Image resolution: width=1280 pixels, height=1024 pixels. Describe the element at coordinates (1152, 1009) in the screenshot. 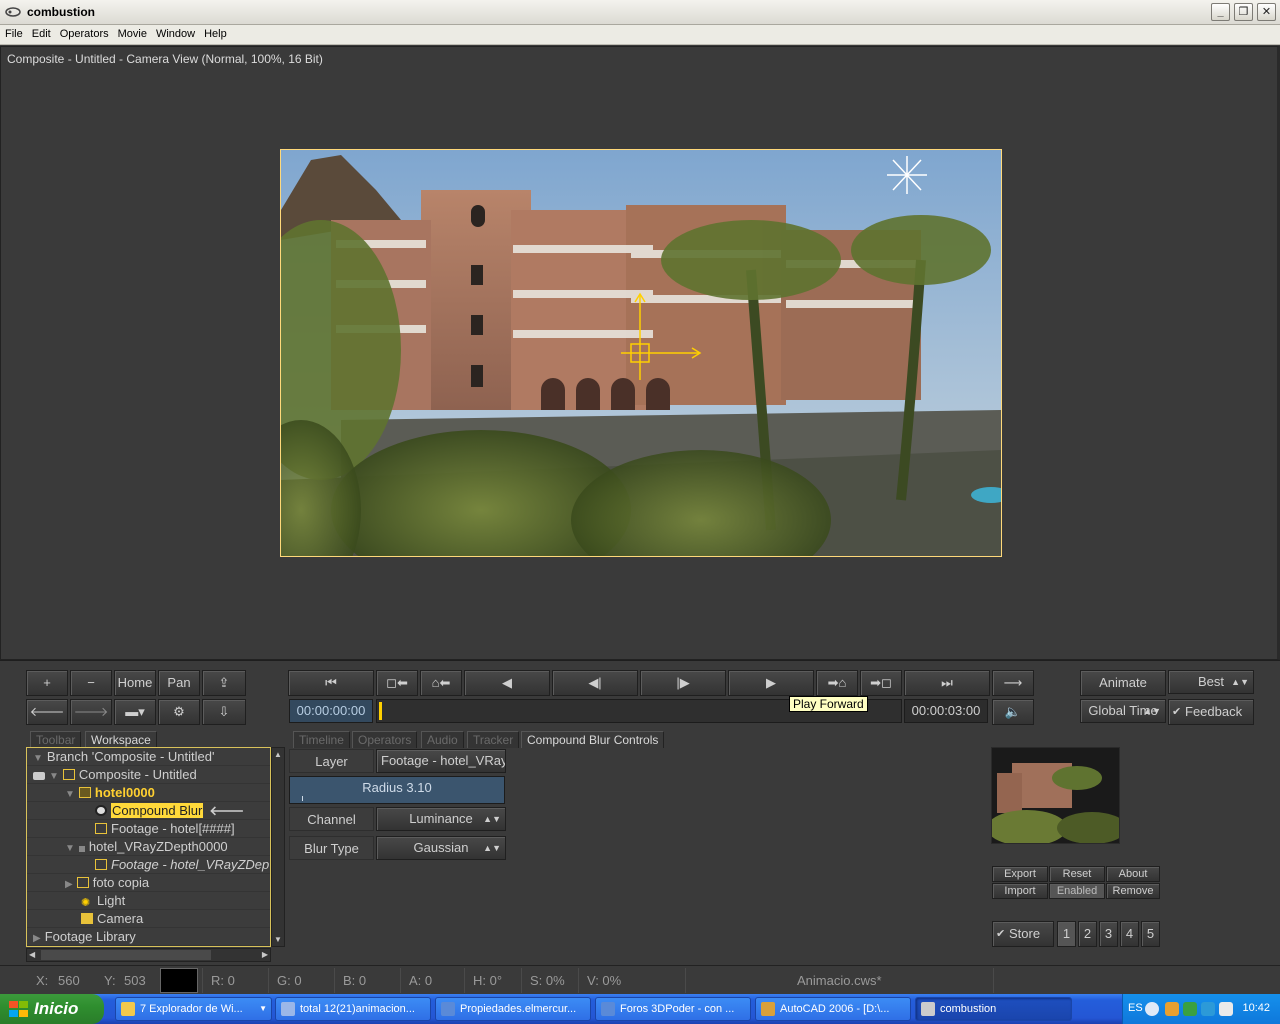

I see `tray-expand-icon` at that location.